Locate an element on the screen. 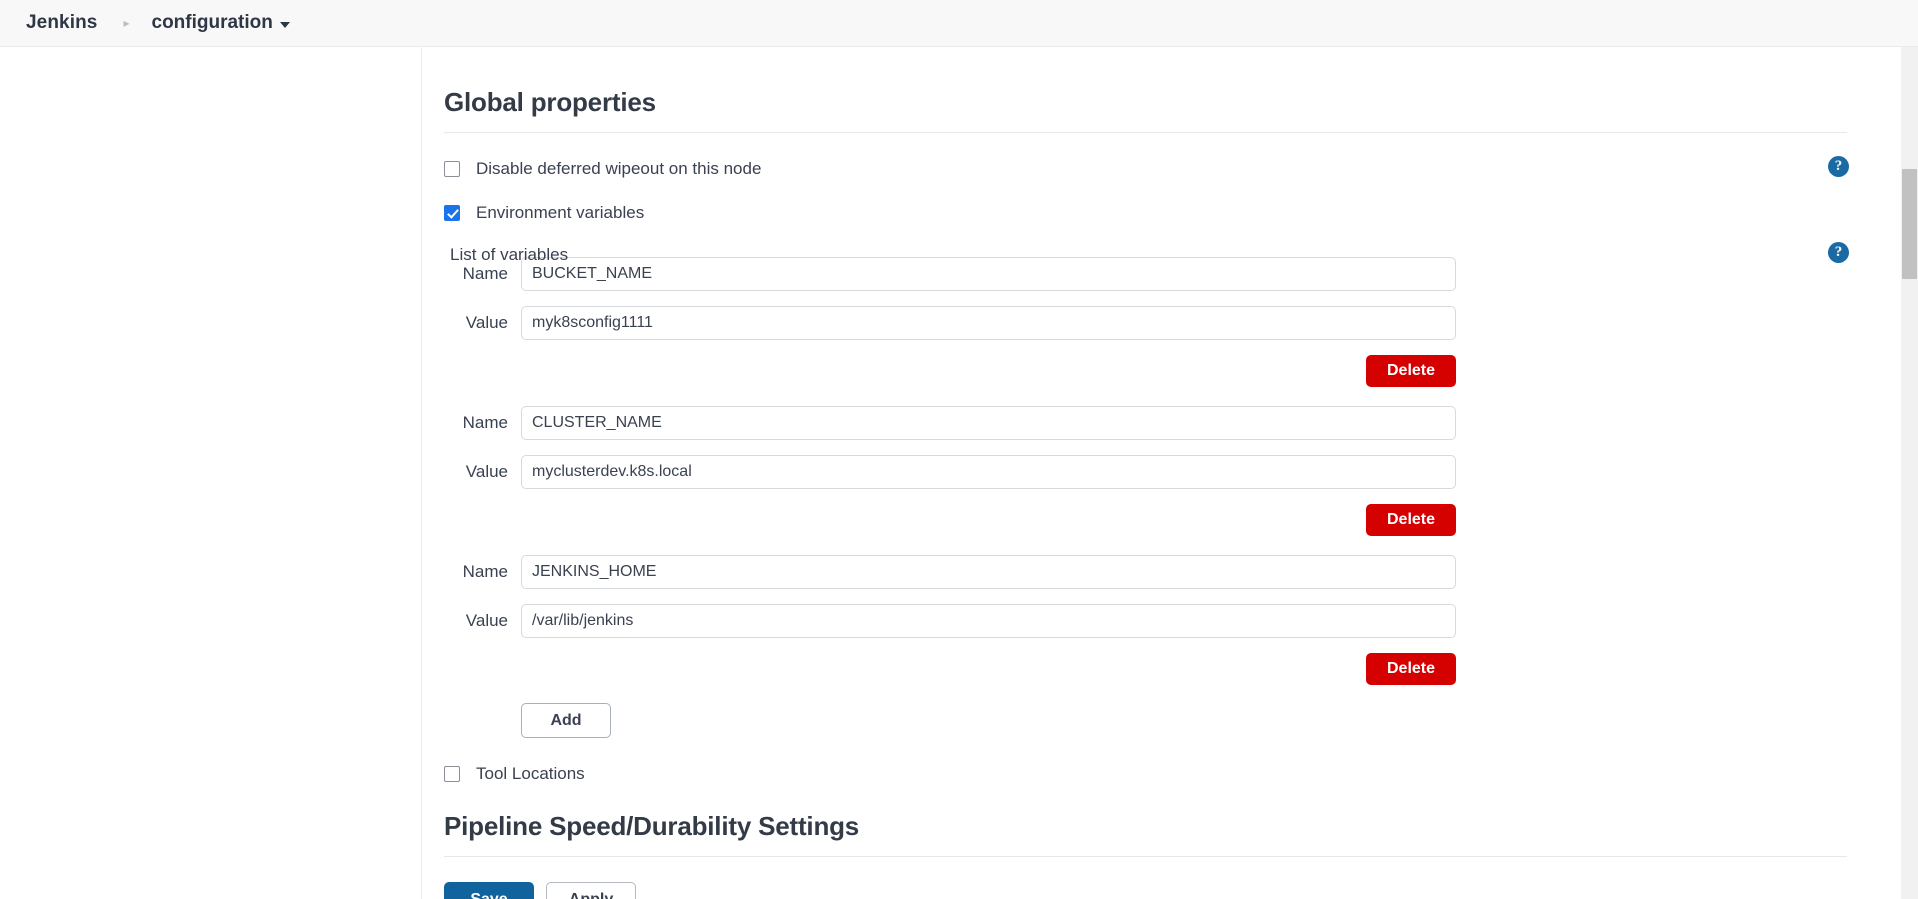 The width and height of the screenshot is (1918, 899). row-disable-deferred-wipeout: Disable deferred wipeout on this node ? is located at coordinates (1181, 167).